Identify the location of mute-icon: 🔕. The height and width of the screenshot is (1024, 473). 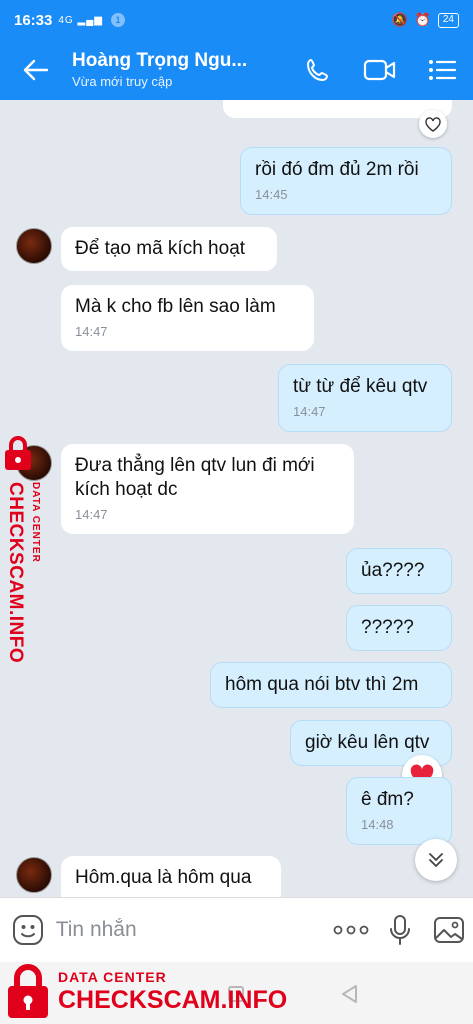
(399, 19).